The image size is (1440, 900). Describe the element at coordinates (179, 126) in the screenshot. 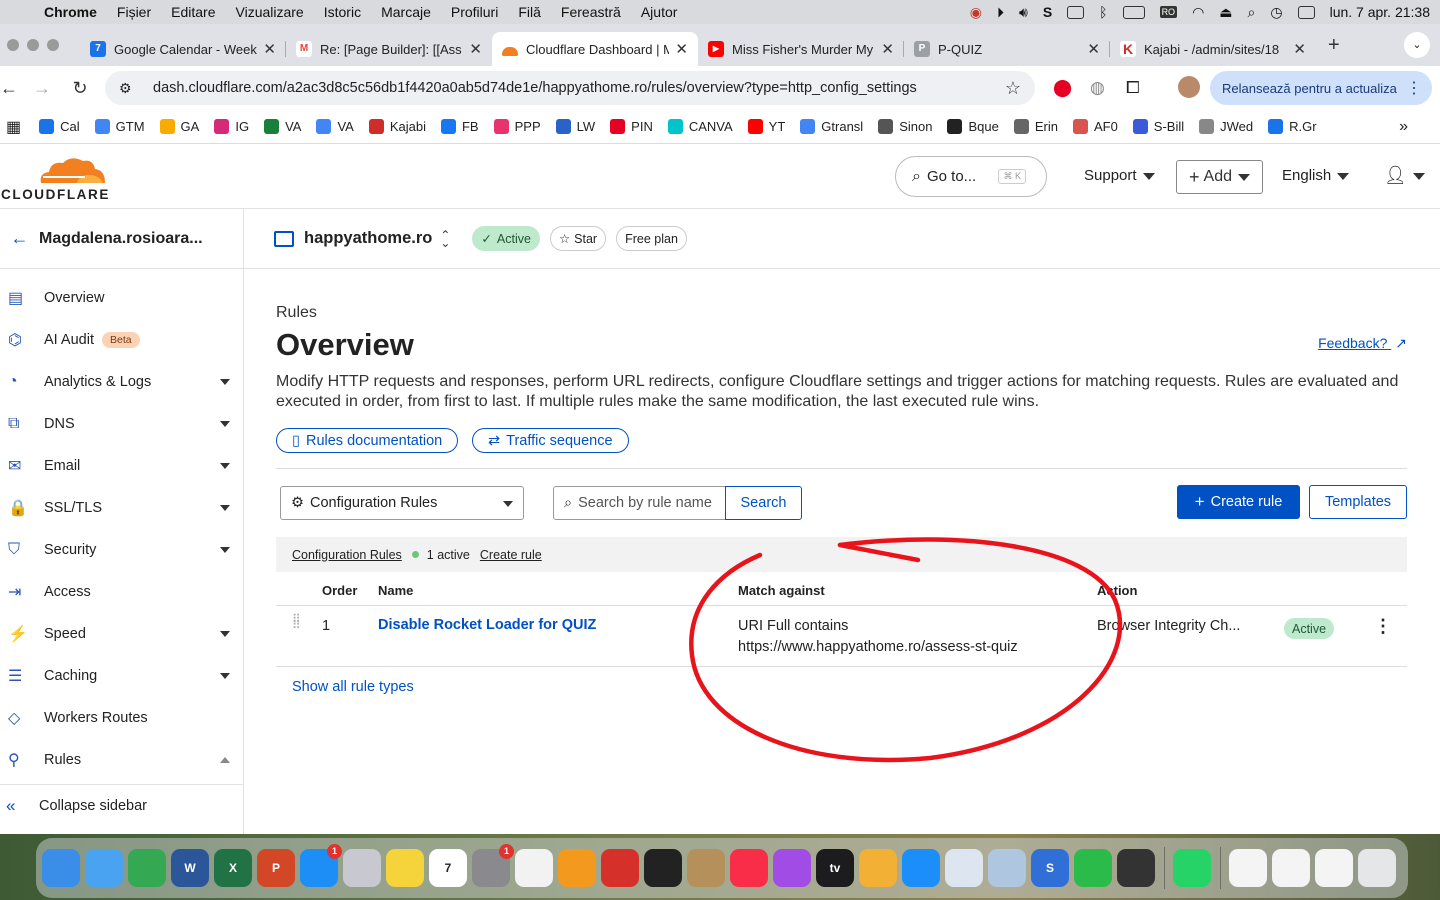

I see `bookmark-item: GA` at that location.